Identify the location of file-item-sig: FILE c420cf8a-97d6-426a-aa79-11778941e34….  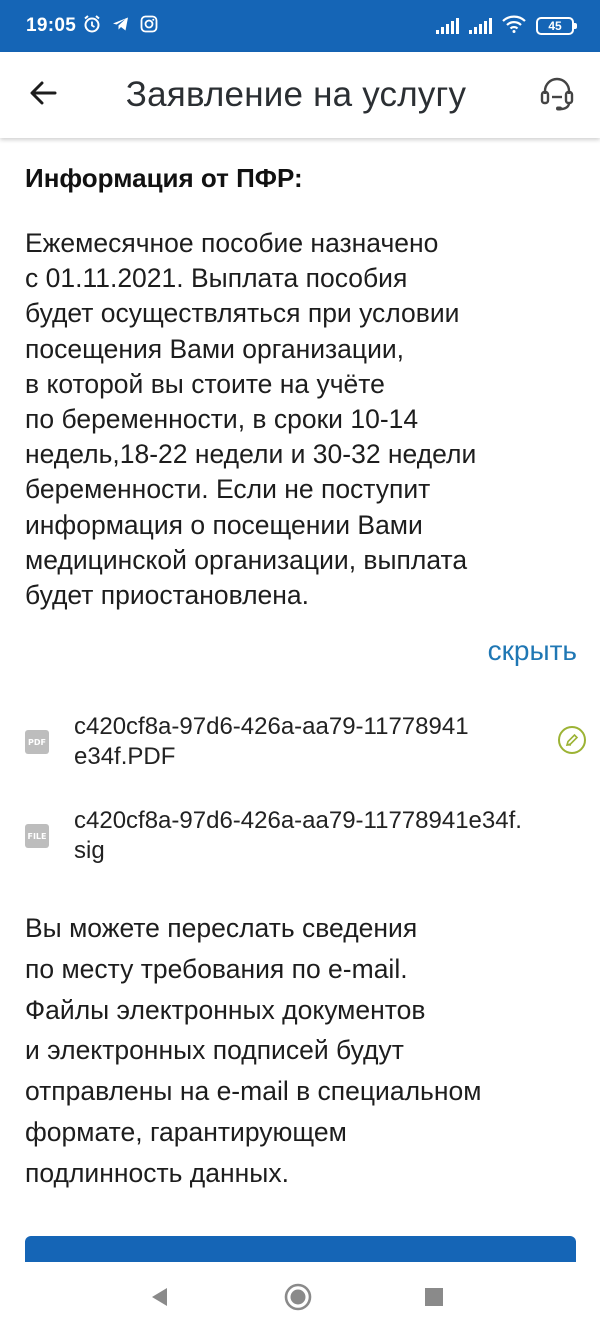
(310, 836).